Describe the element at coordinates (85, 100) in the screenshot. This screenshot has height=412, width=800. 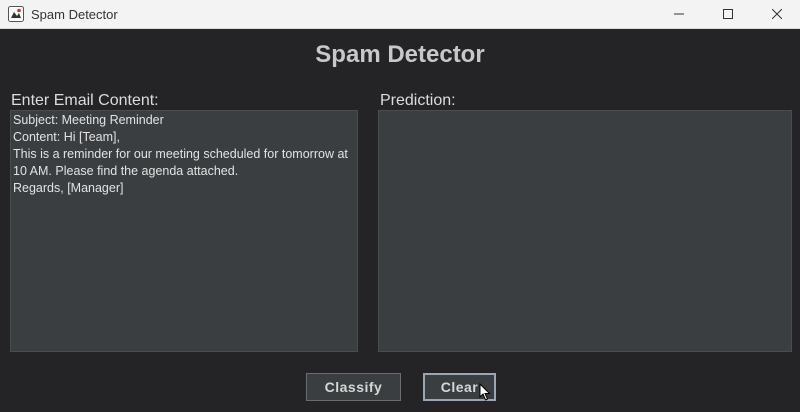
I see `email-content-label: Enter Email Content:` at that location.